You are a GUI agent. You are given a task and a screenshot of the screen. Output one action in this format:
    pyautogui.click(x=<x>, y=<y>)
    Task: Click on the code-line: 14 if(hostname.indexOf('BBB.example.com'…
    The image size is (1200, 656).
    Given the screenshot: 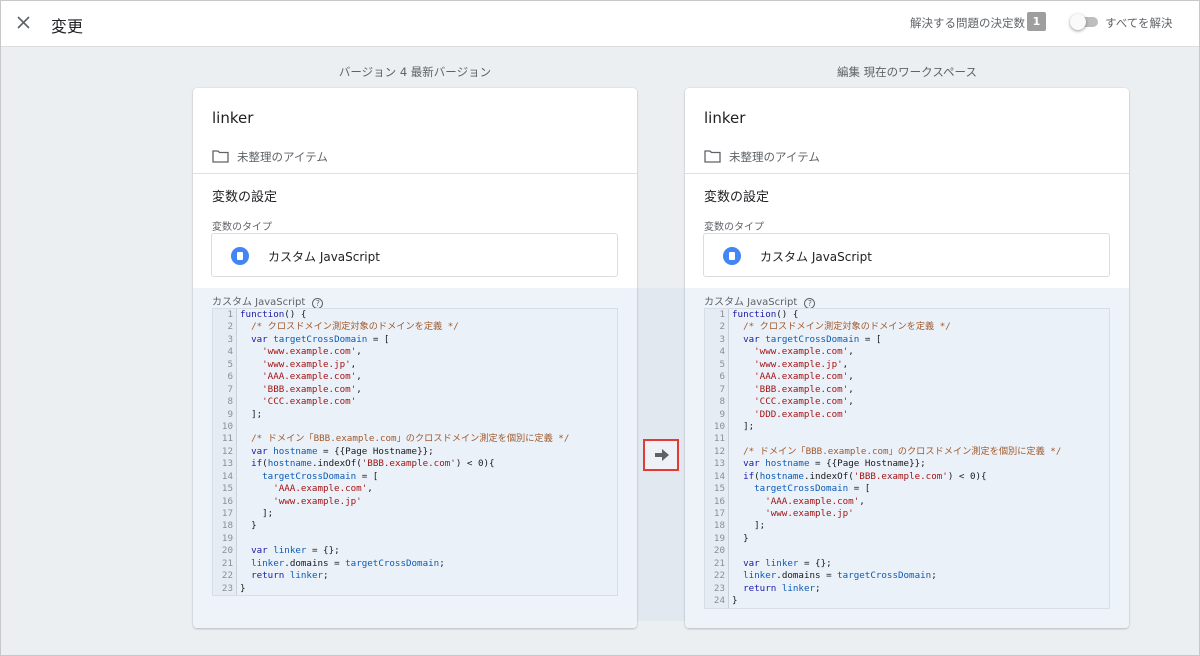 What is the action you would take?
    pyautogui.click(x=907, y=477)
    